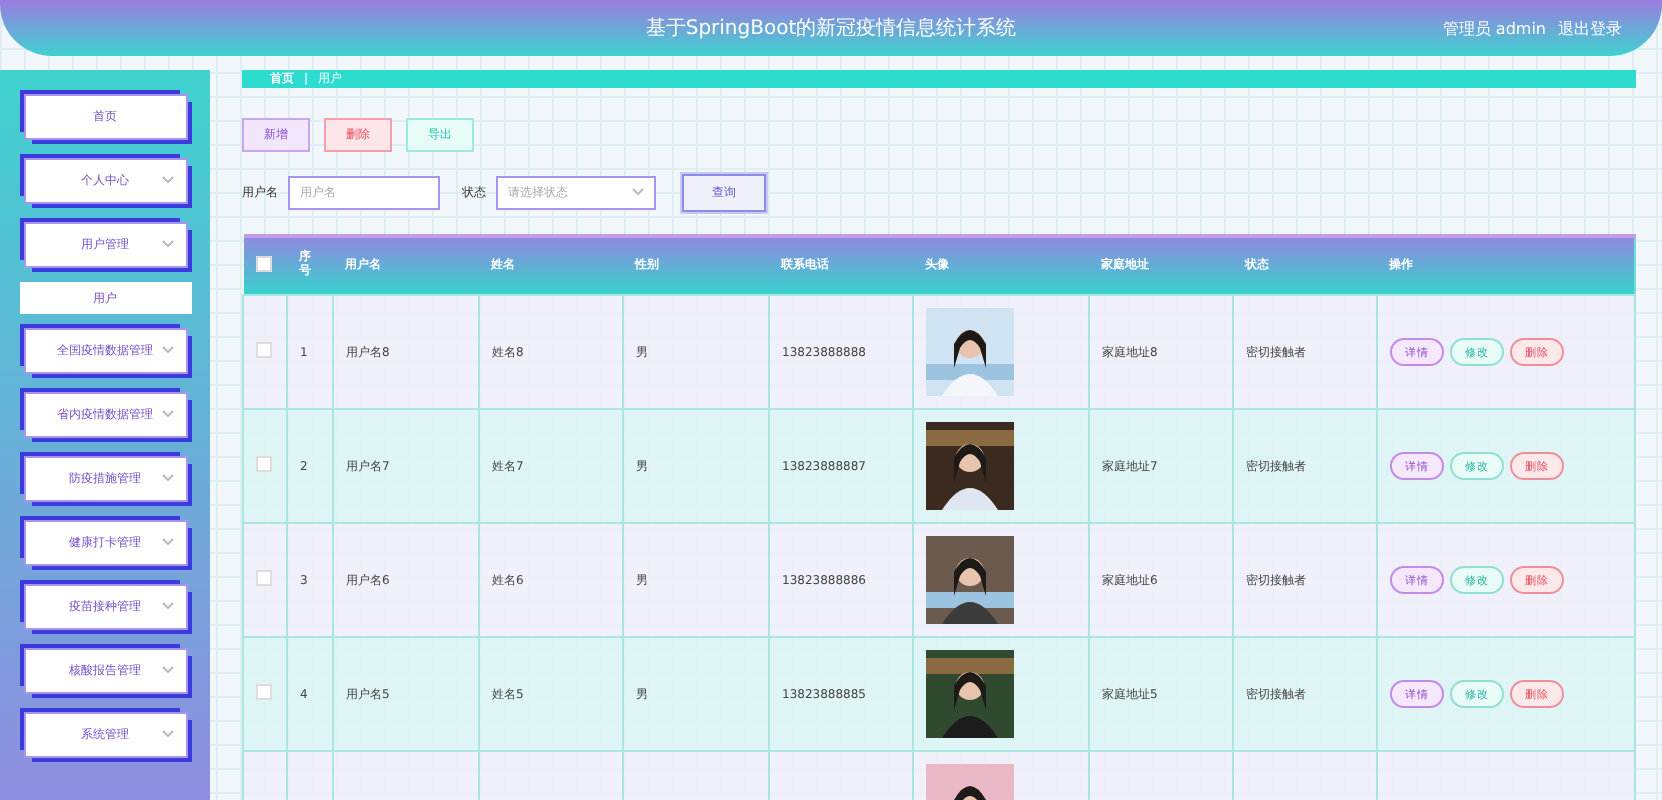 This screenshot has height=800, width=1662. Describe the element at coordinates (831, 28) in the screenshot. I see `app-title: 基于SpringBoot的新冠疫情信息统计系统` at that location.